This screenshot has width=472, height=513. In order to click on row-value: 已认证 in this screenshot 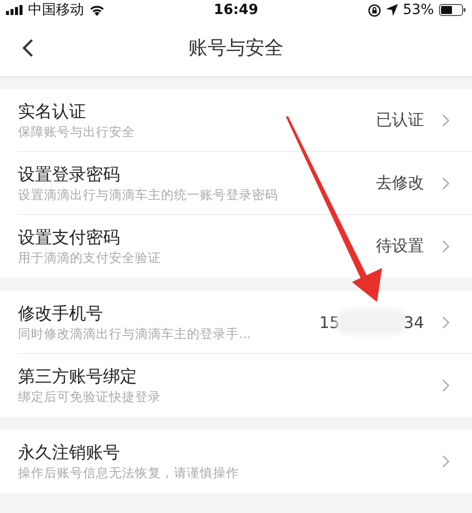, I will do `click(400, 120)`.